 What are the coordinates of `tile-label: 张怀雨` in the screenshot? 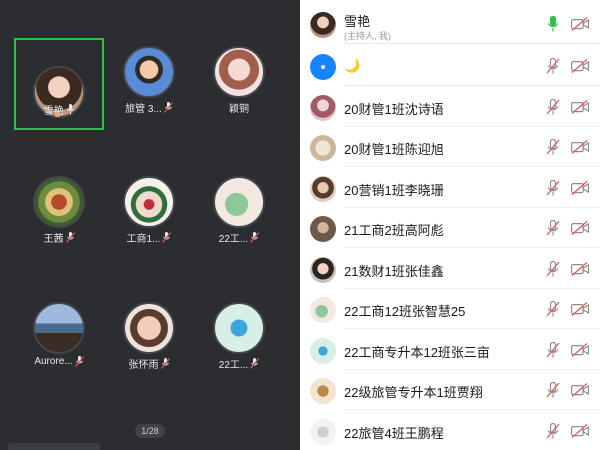 It's located at (149, 363).